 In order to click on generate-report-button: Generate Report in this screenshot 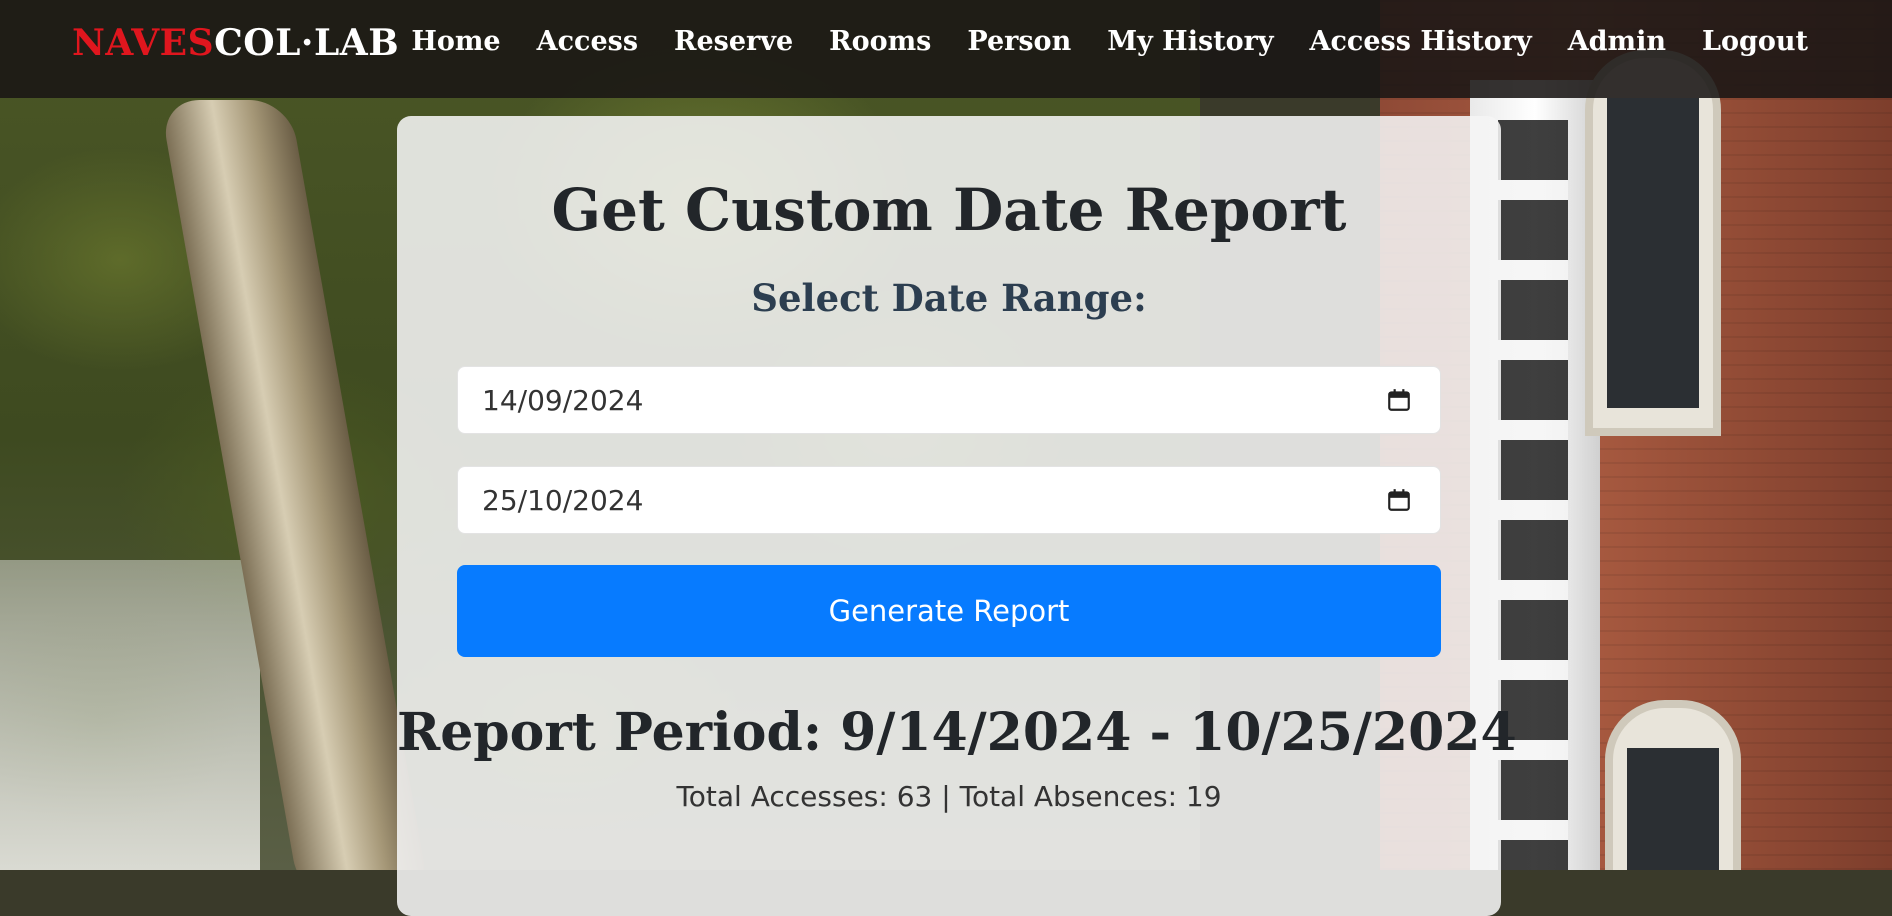, I will do `click(949, 611)`.